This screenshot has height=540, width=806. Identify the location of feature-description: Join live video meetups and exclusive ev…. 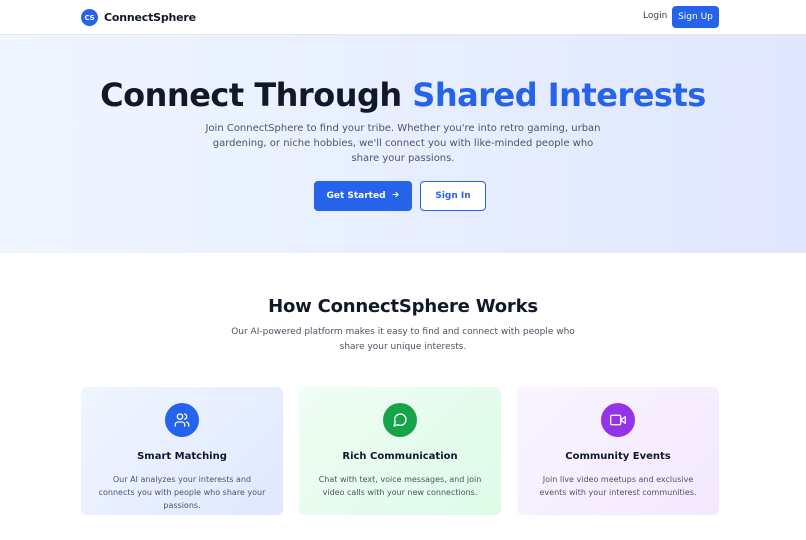
(618, 486).